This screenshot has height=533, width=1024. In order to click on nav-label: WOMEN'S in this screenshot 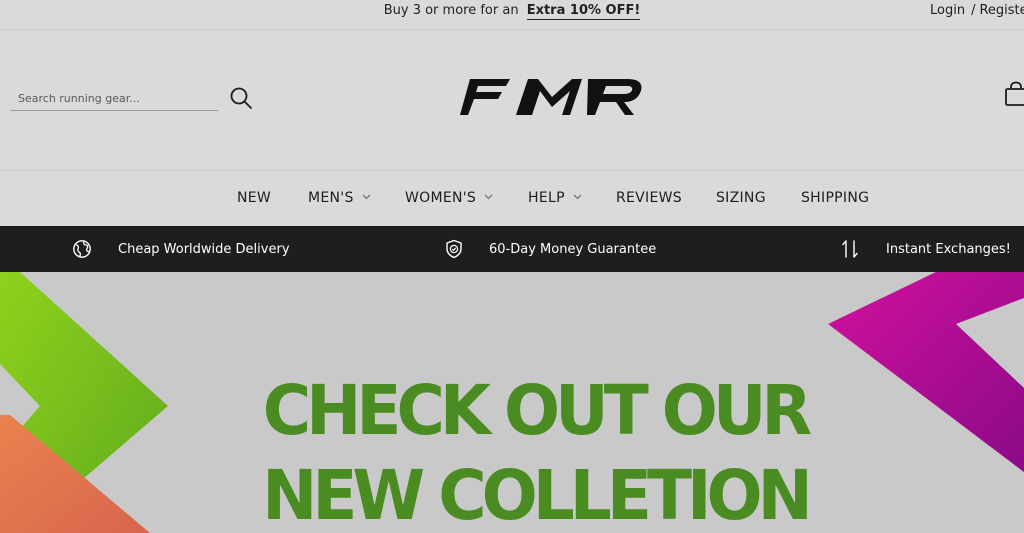, I will do `click(441, 198)`.